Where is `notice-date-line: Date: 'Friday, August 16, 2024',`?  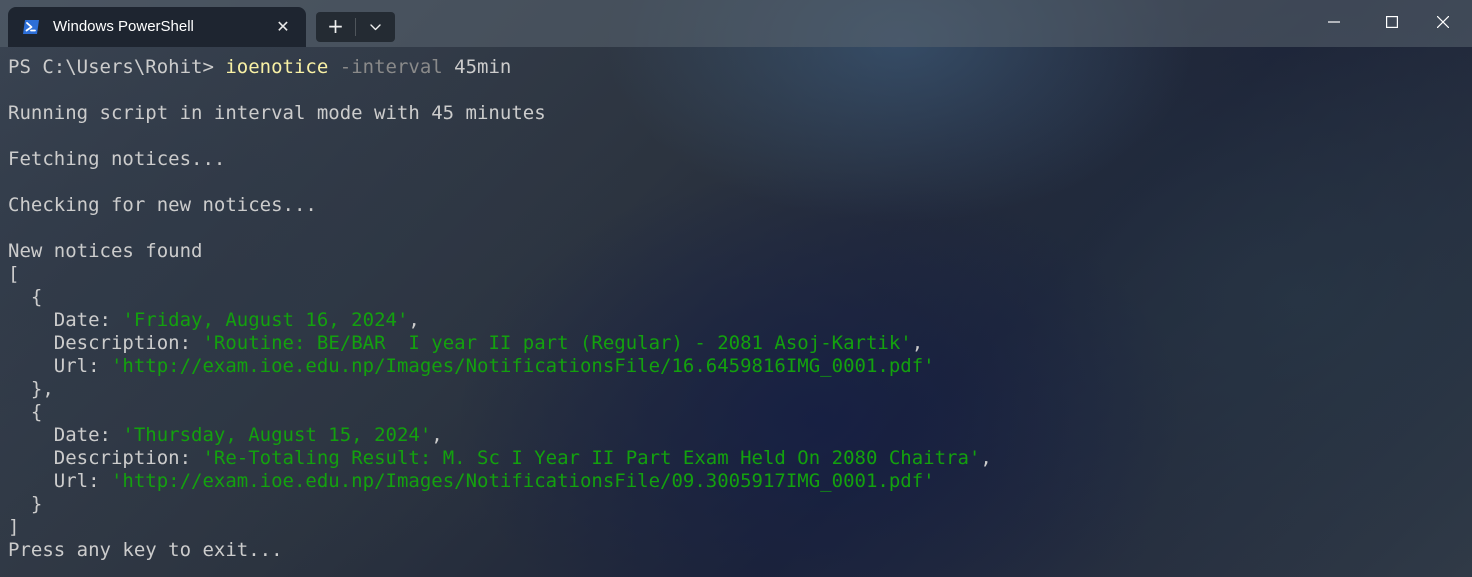 notice-date-line: Date: 'Friday, August 16, 2024', is located at coordinates (236, 320).